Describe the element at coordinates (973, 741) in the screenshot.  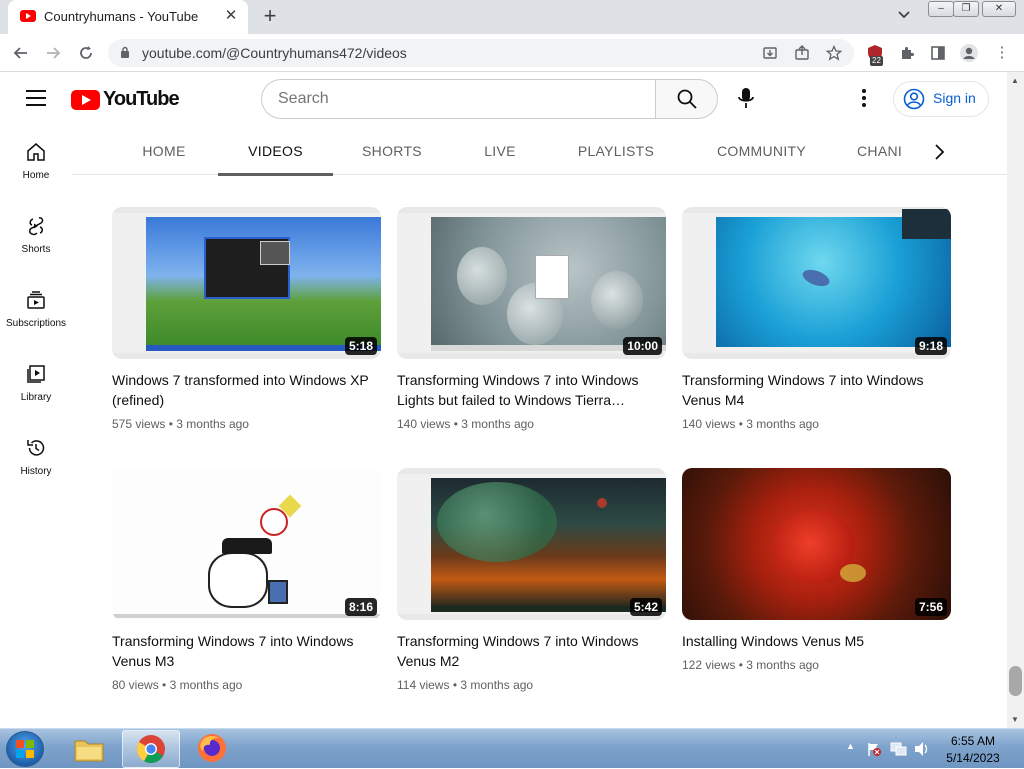
I see `clock-time: 6:55 AM` at that location.